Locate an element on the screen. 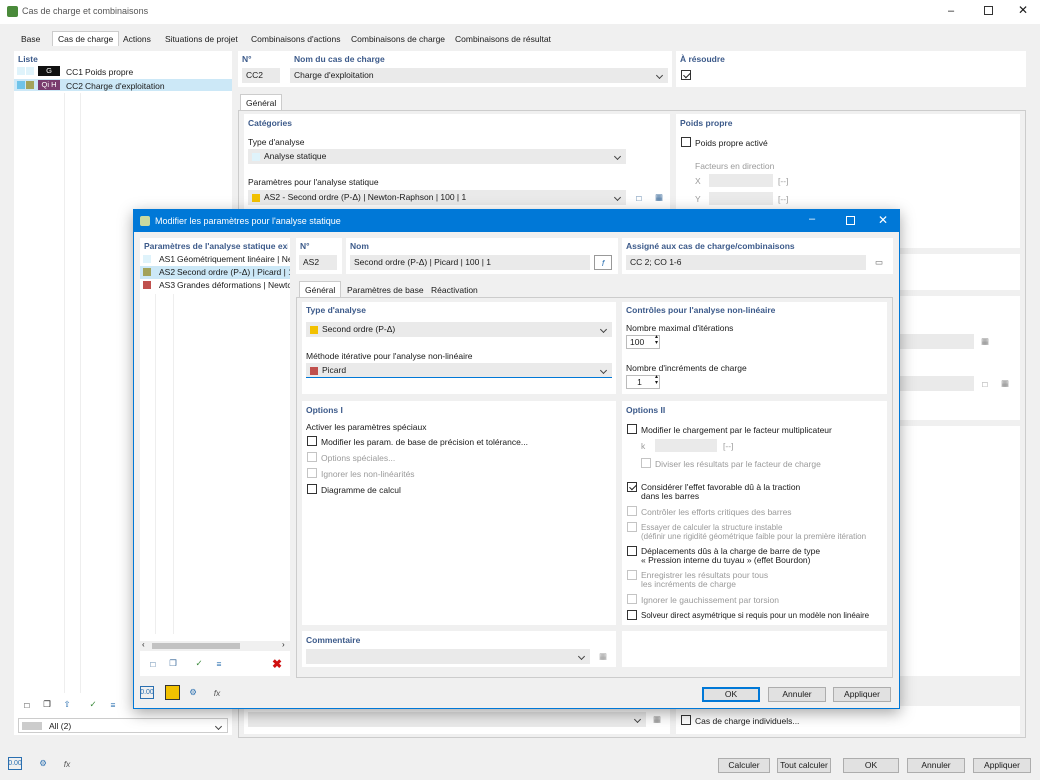  calculate-button: Calculer is located at coordinates (744, 765).